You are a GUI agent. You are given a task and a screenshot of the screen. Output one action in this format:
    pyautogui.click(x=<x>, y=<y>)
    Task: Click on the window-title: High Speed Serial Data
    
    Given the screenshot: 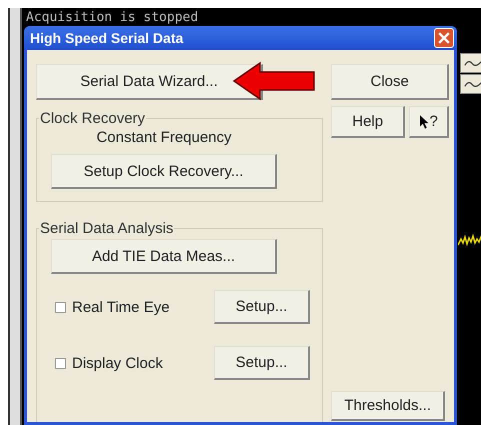 What is the action you would take?
    pyautogui.click(x=107, y=38)
    